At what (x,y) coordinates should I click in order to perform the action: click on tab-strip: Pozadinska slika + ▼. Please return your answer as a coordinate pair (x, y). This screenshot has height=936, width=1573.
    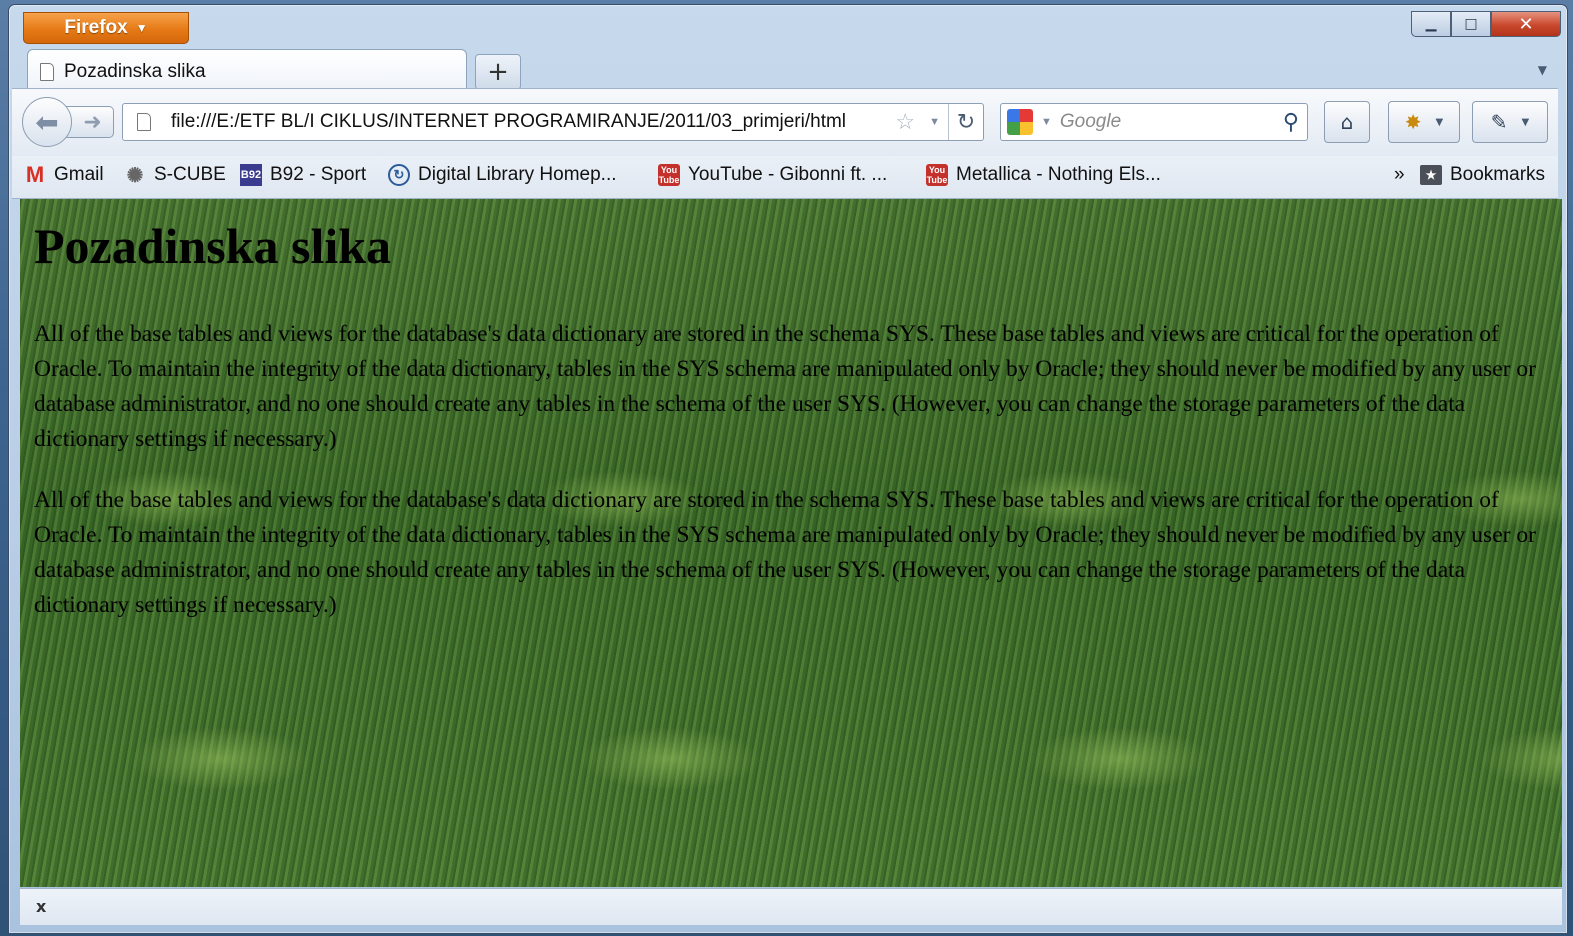
    Looking at the image, I should click on (788, 71).